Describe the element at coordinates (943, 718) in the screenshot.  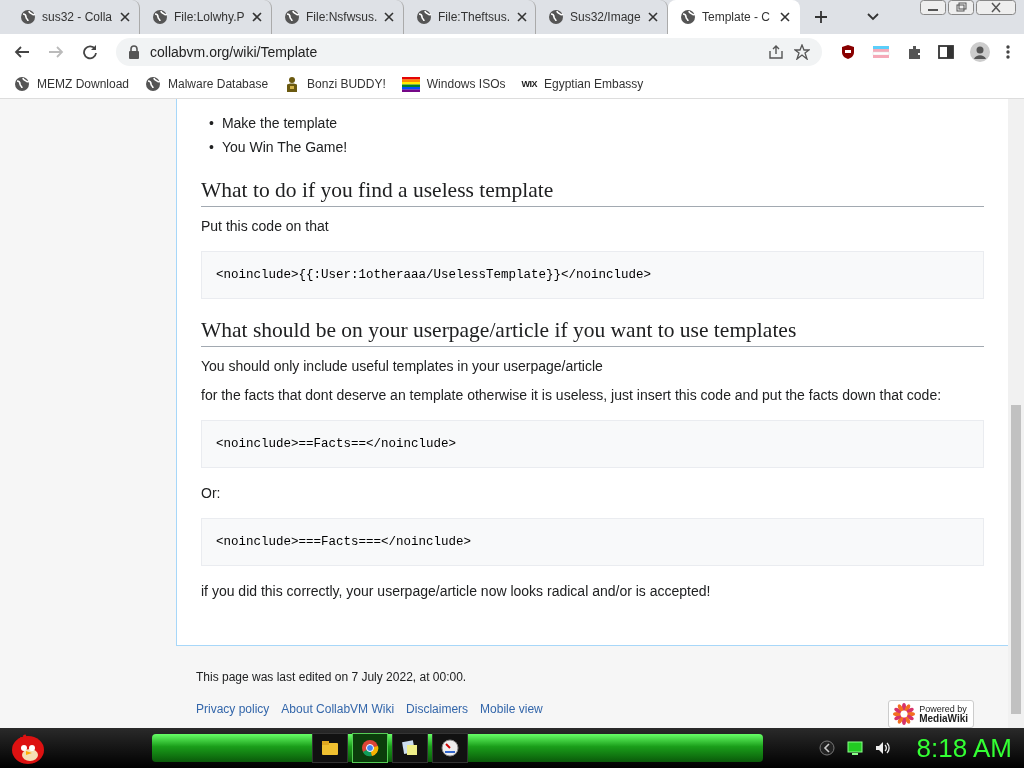
I see `badge-text: MediaWiki` at that location.